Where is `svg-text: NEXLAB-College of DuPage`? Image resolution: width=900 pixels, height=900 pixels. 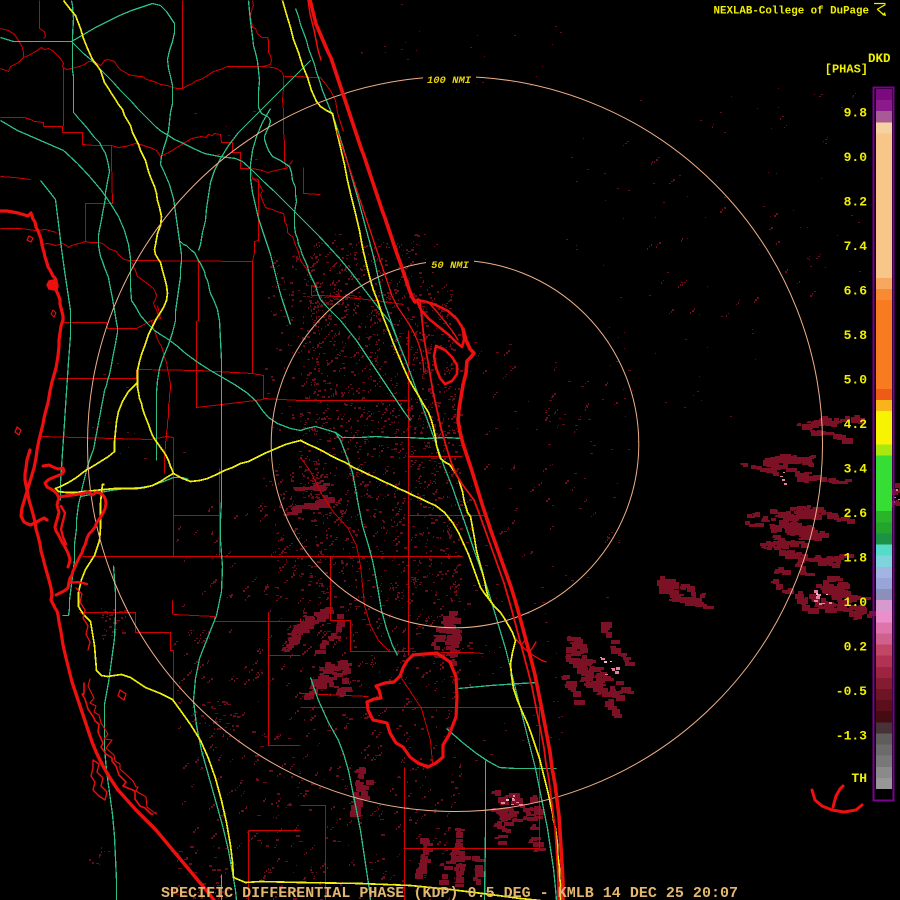
svg-text: NEXLAB-College of DuPage is located at coordinates (791, 12).